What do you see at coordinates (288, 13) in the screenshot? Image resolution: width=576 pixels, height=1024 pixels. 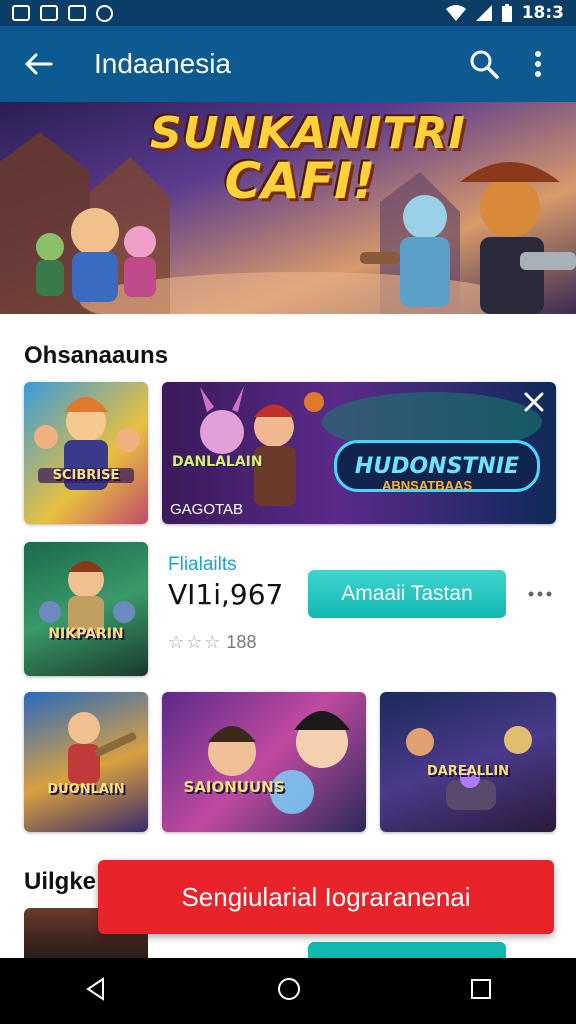 I see `status-bar: 18:3` at bounding box center [288, 13].